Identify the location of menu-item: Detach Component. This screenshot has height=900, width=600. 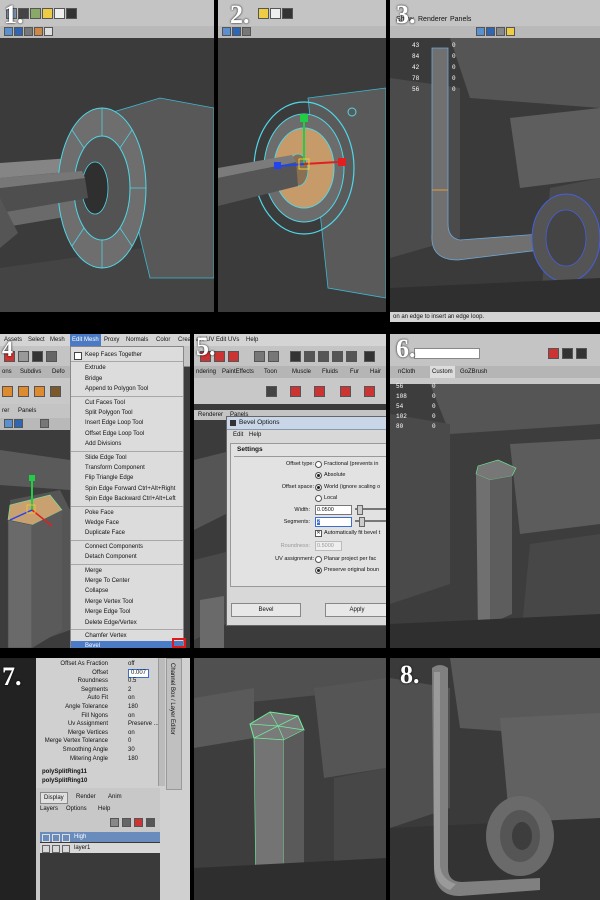
(127, 557).